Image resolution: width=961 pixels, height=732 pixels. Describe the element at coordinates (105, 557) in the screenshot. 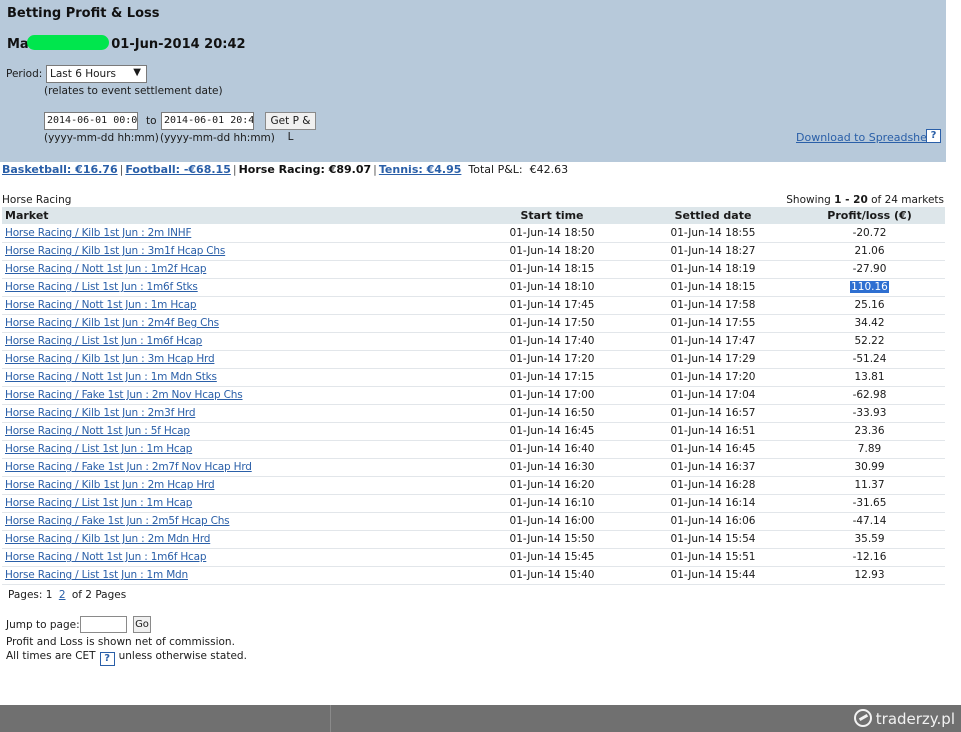

I see `market-link: Horse Racing / Nott 1st Jun : 1m6f Hcap` at that location.